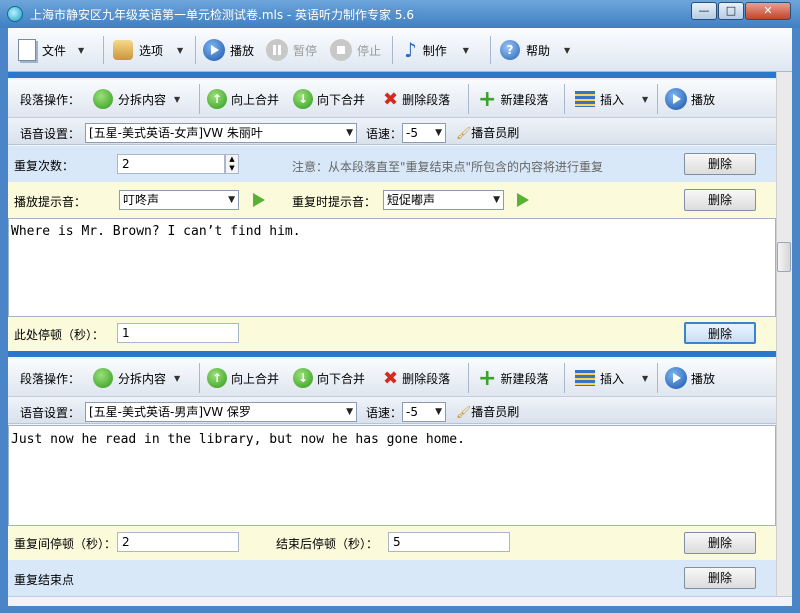  I want to click on minimize-button: —, so click(704, 11).